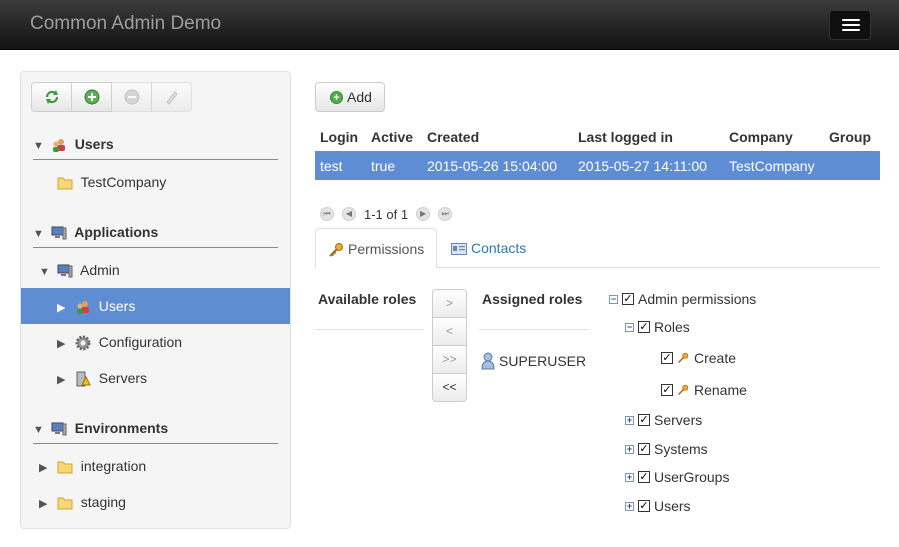  Describe the element at coordinates (116, 232) in the screenshot. I see `section-applications-label: Applications` at that location.